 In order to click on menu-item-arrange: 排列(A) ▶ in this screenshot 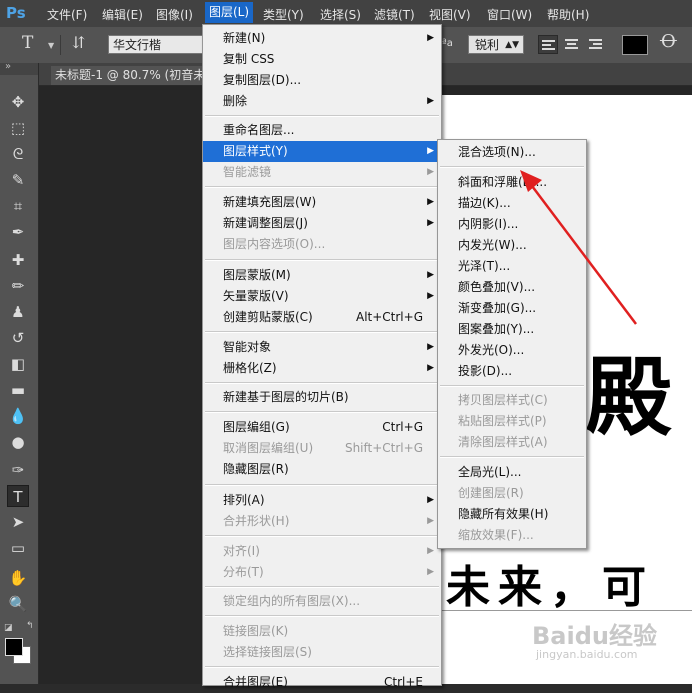, I will do `click(322, 500)`.